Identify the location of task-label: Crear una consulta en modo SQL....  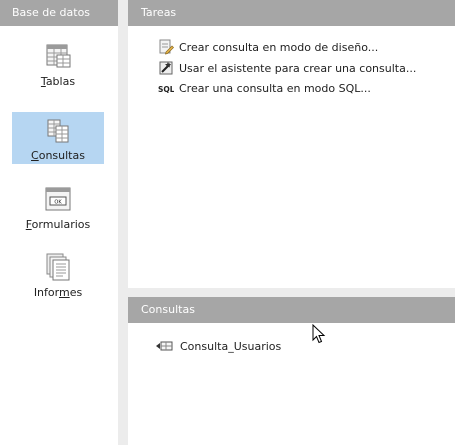
(275, 88).